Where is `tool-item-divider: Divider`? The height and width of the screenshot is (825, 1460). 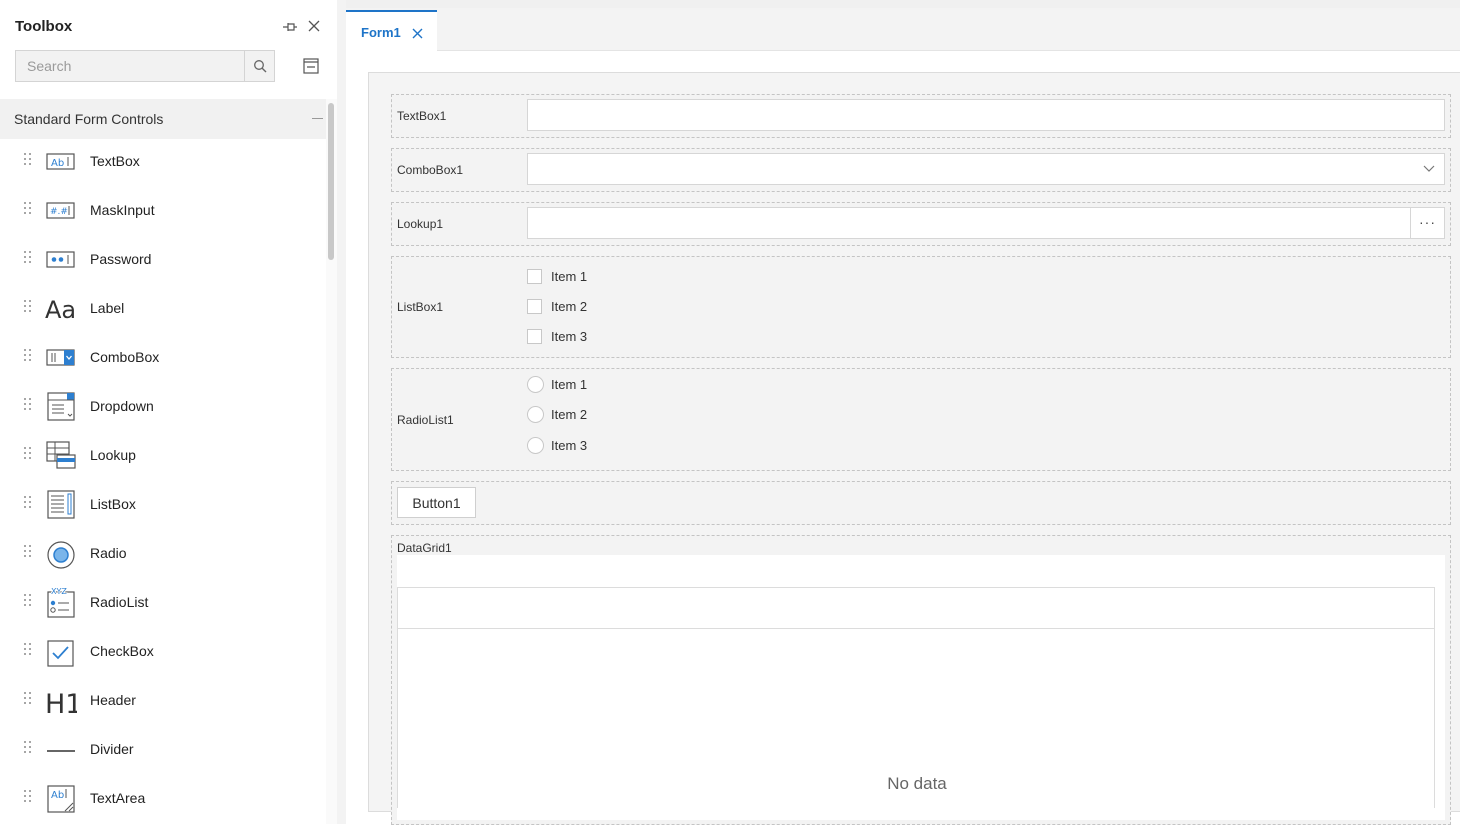
tool-item-divider: Divider is located at coordinates (163, 751).